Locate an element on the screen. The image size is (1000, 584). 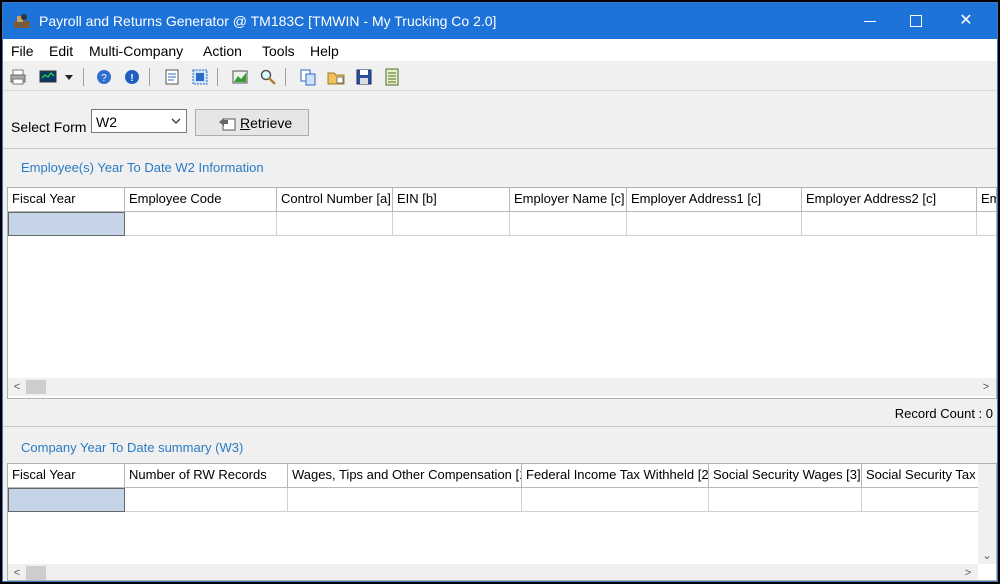
form-select-value: W2 is located at coordinates (106, 122).